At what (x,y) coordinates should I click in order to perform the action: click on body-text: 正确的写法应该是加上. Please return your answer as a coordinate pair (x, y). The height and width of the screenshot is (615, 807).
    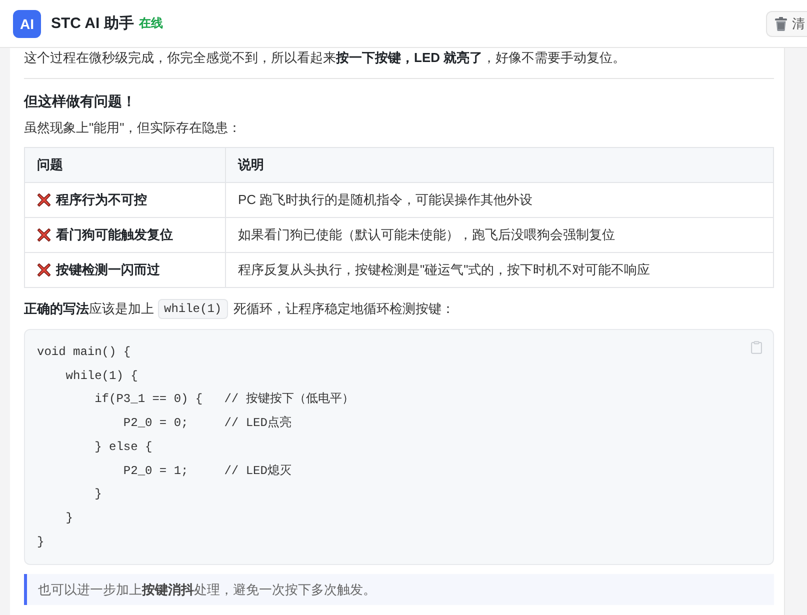
    Looking at the image, I should click on (89, 309).